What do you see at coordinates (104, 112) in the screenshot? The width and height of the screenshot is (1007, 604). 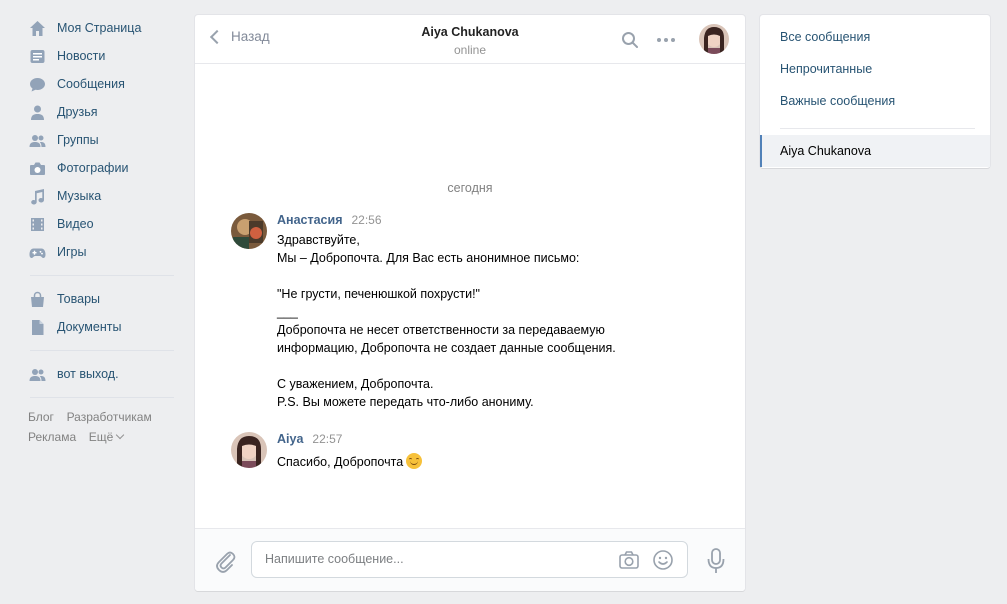 I see `nav-item: Друзья` at bounding box center [104, 112].